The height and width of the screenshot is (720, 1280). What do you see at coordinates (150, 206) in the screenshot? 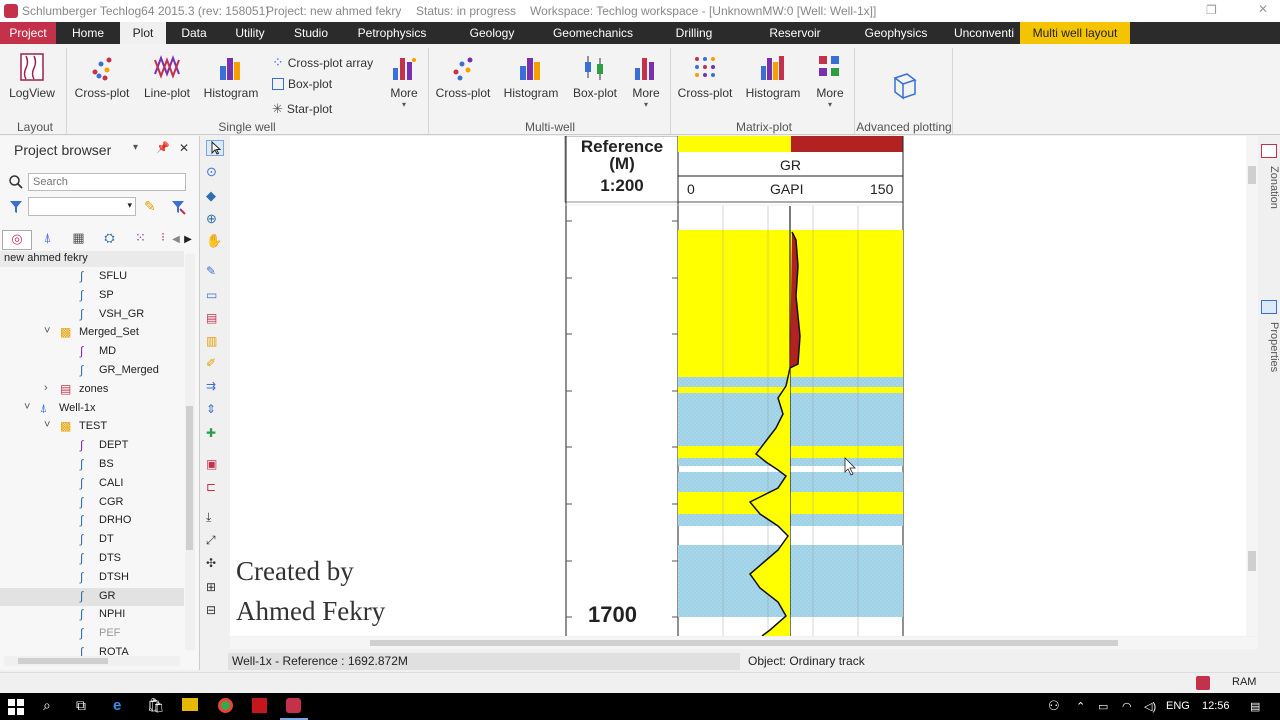
I see `pencil-icon: ✎` at bounding box center [150, 206].